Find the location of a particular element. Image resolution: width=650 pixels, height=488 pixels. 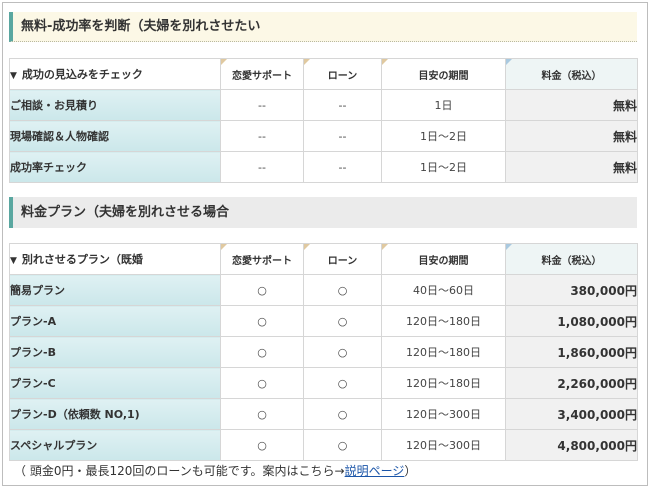

row-label: 成功率チェック is located at coordinates (115, 167).